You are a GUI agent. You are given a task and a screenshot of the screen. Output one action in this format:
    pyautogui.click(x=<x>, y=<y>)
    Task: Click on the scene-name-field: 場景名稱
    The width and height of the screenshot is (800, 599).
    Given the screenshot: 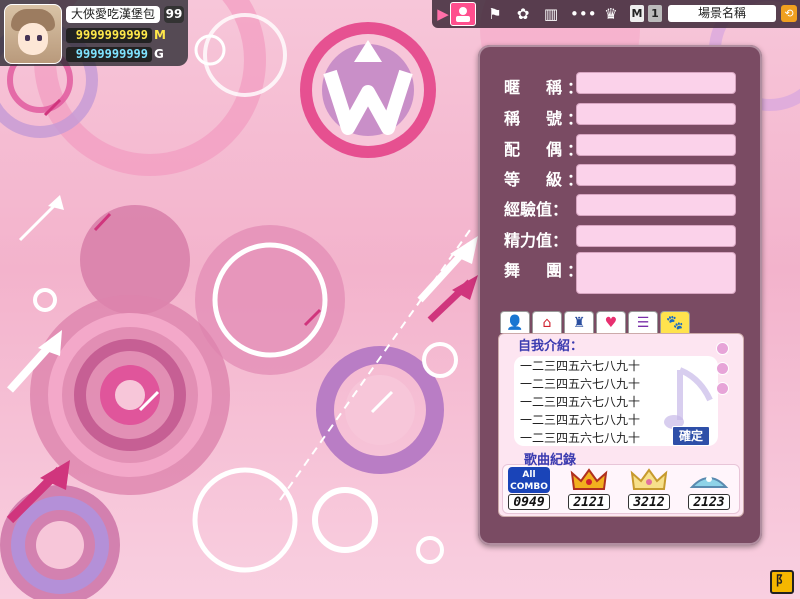 What is the action you would take?
    pyautogui.click(x=722, y=13)
    